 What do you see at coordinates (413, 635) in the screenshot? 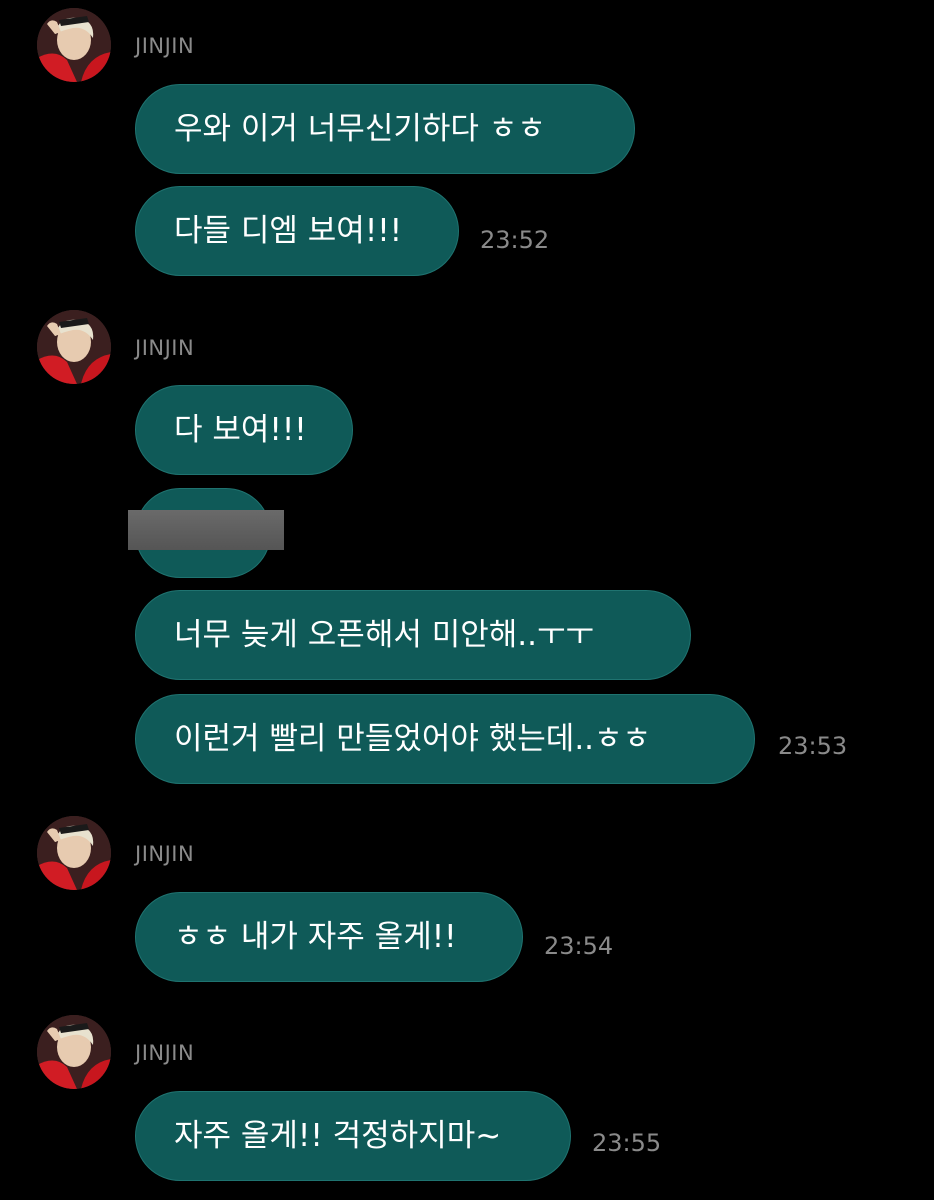
I see `message-bubble: 너무 늦게 오픈해서 미안해..ㅜㅜ` at bounding box center [413, 635].